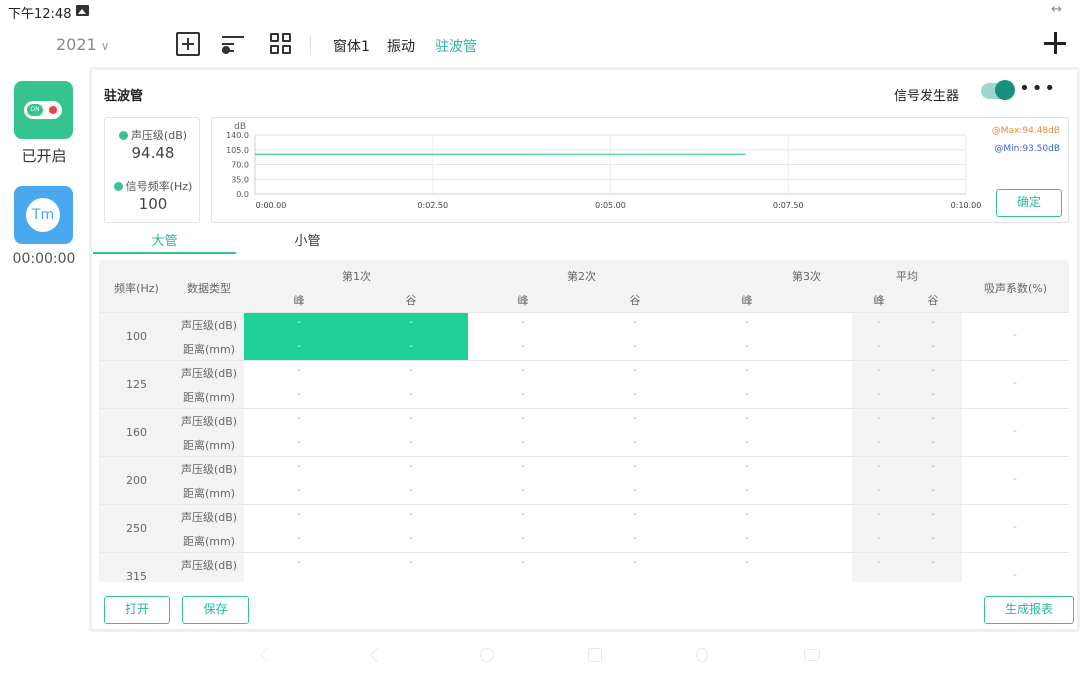  I want to click on recents-icon, so click(595, 655).